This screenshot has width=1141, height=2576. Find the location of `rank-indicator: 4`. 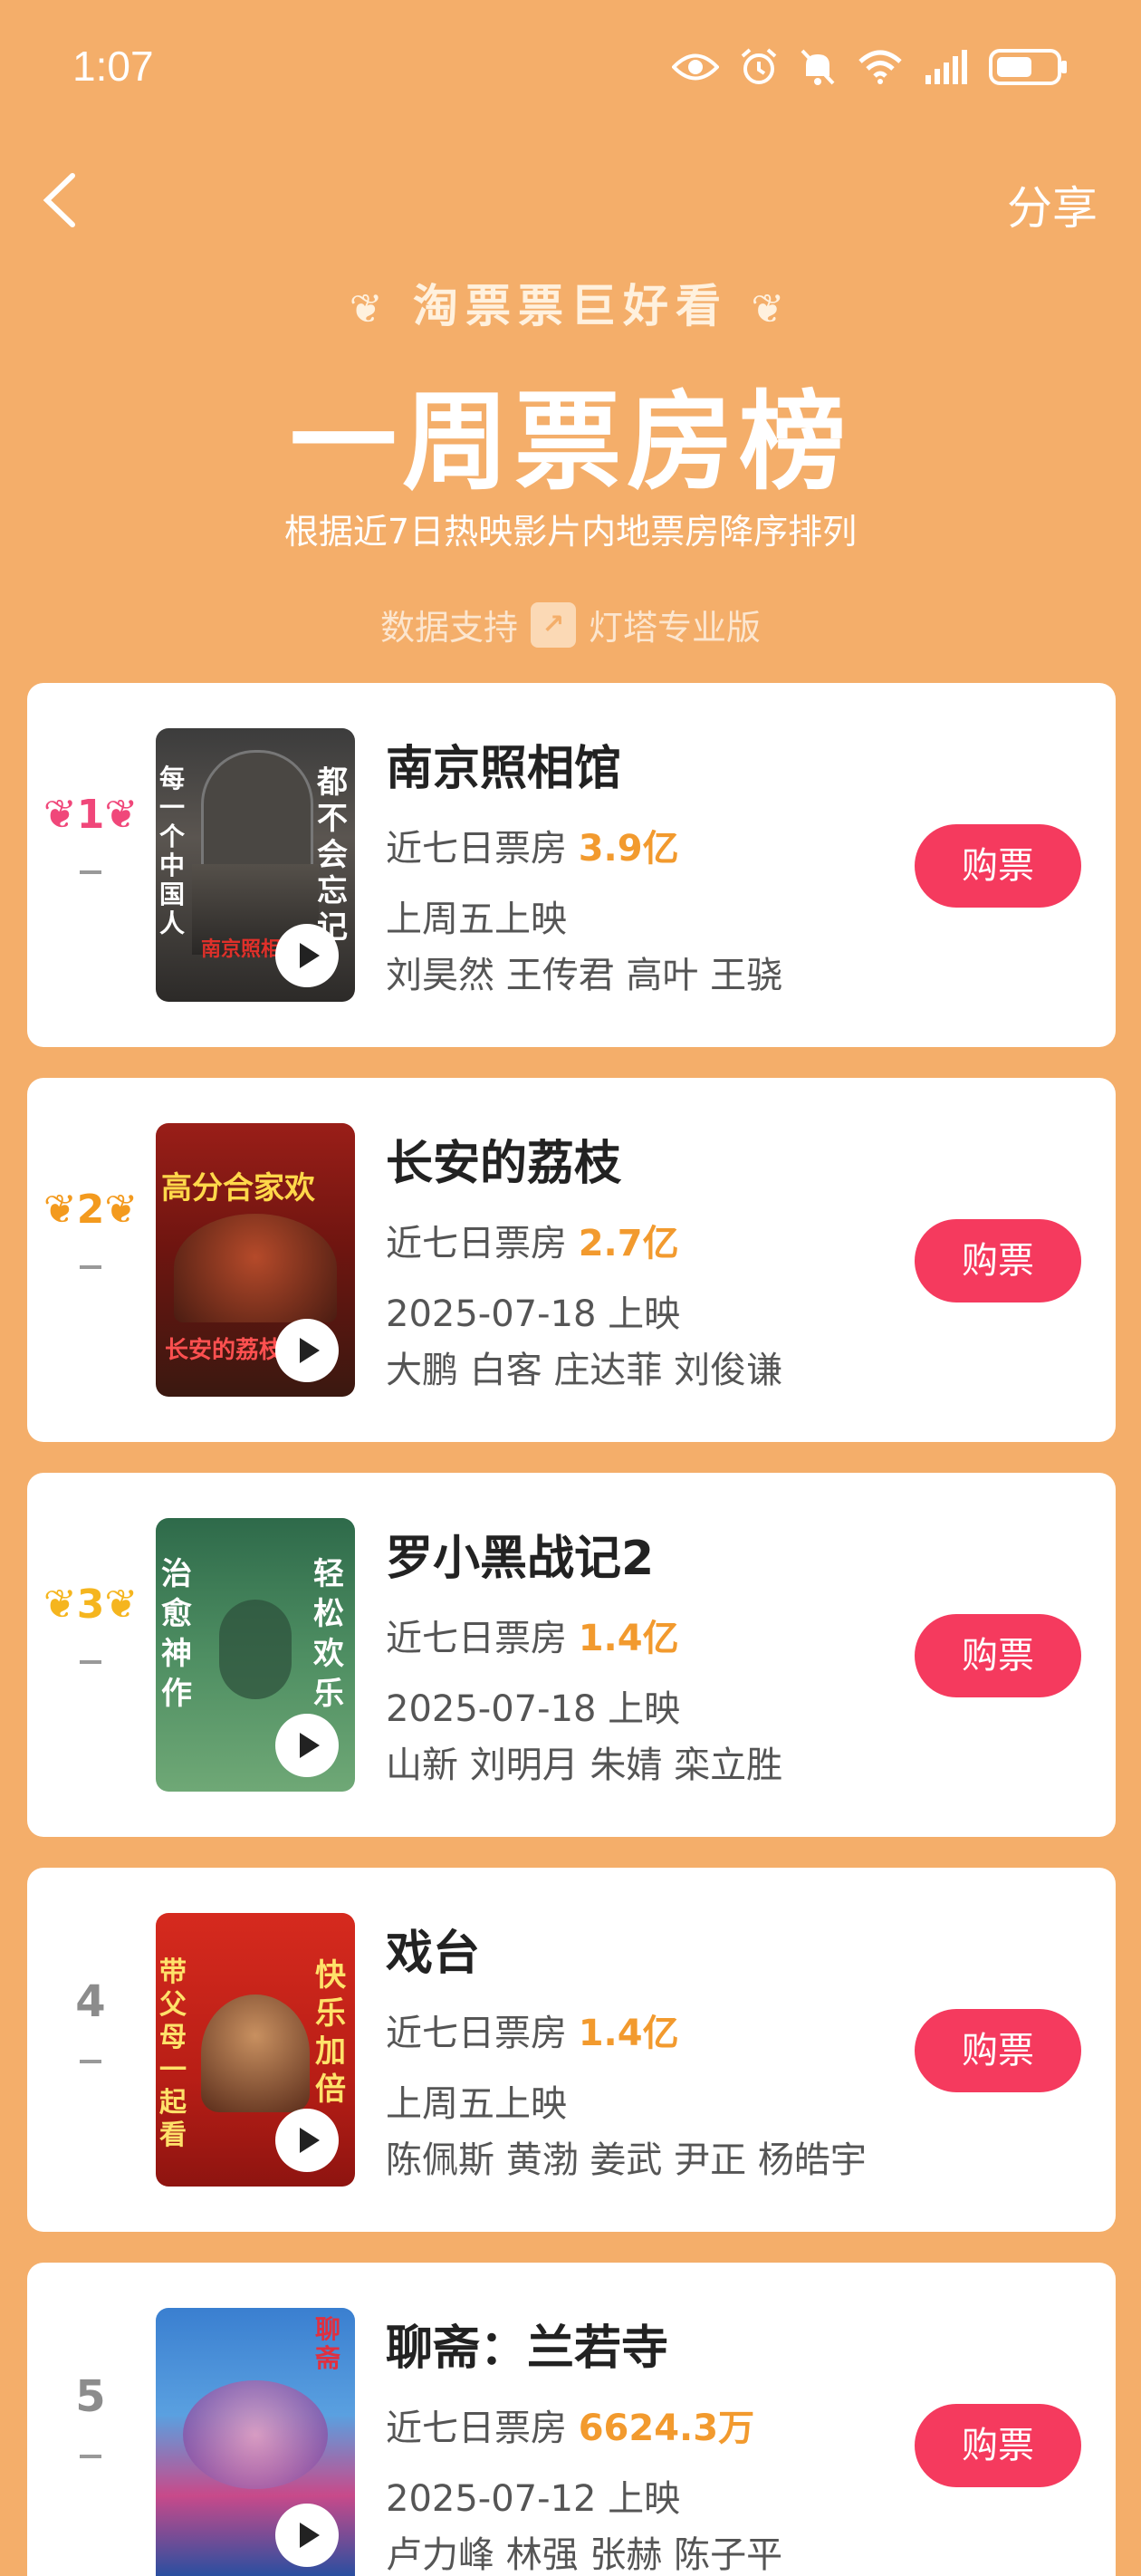

rank-indicator: 4 is located at coordinates (90, 2019).